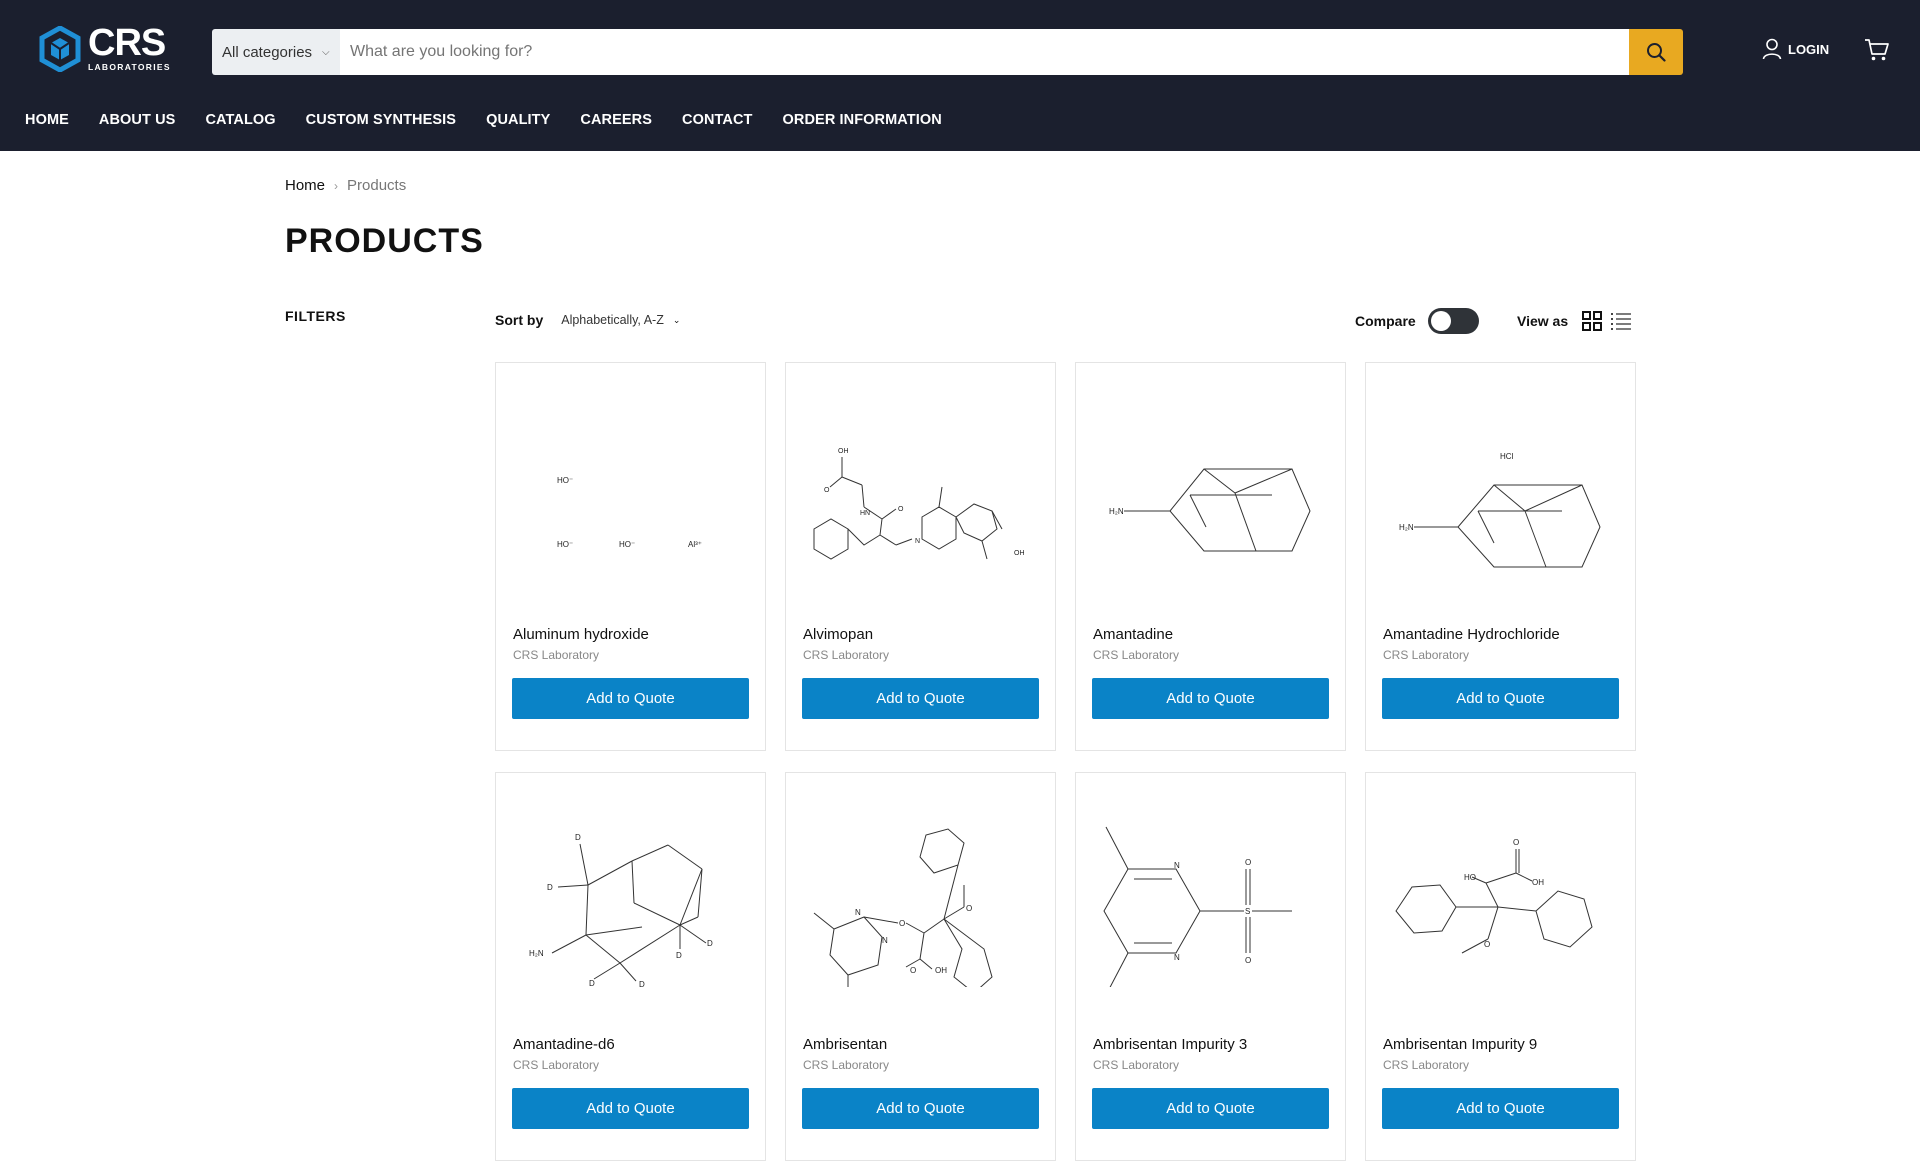 Image resolution: width=1920 pixels, height=1161 pixels. What do you see at coordinates (845, 1044) in the screenshot?
I see `product-title: Ambrisentan` at bounding box center [845, 1044].